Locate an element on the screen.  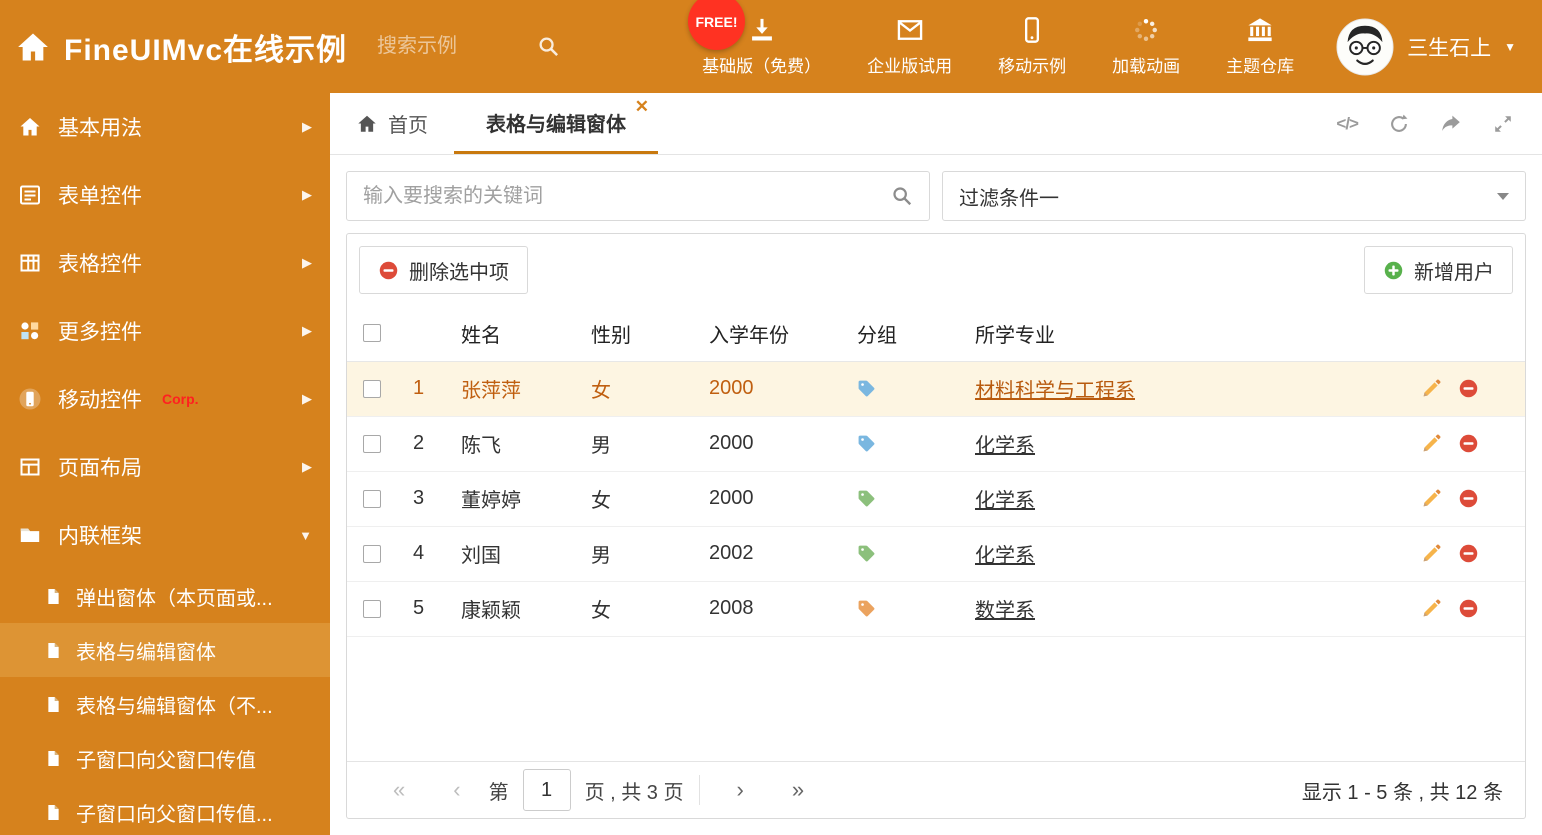
table-row: 1 张萍萍 女 2000 材料科学与工程系 is located at coordinates (936, 389).